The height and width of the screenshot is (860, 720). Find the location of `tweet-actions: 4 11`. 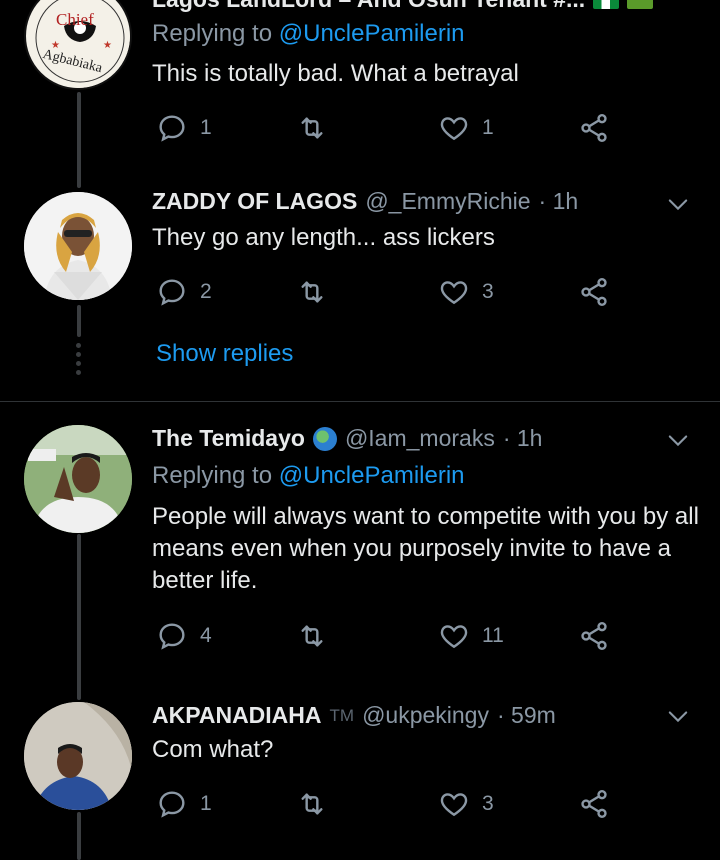

tweet-actions: 4 11 is located at coordinates (391, 638).